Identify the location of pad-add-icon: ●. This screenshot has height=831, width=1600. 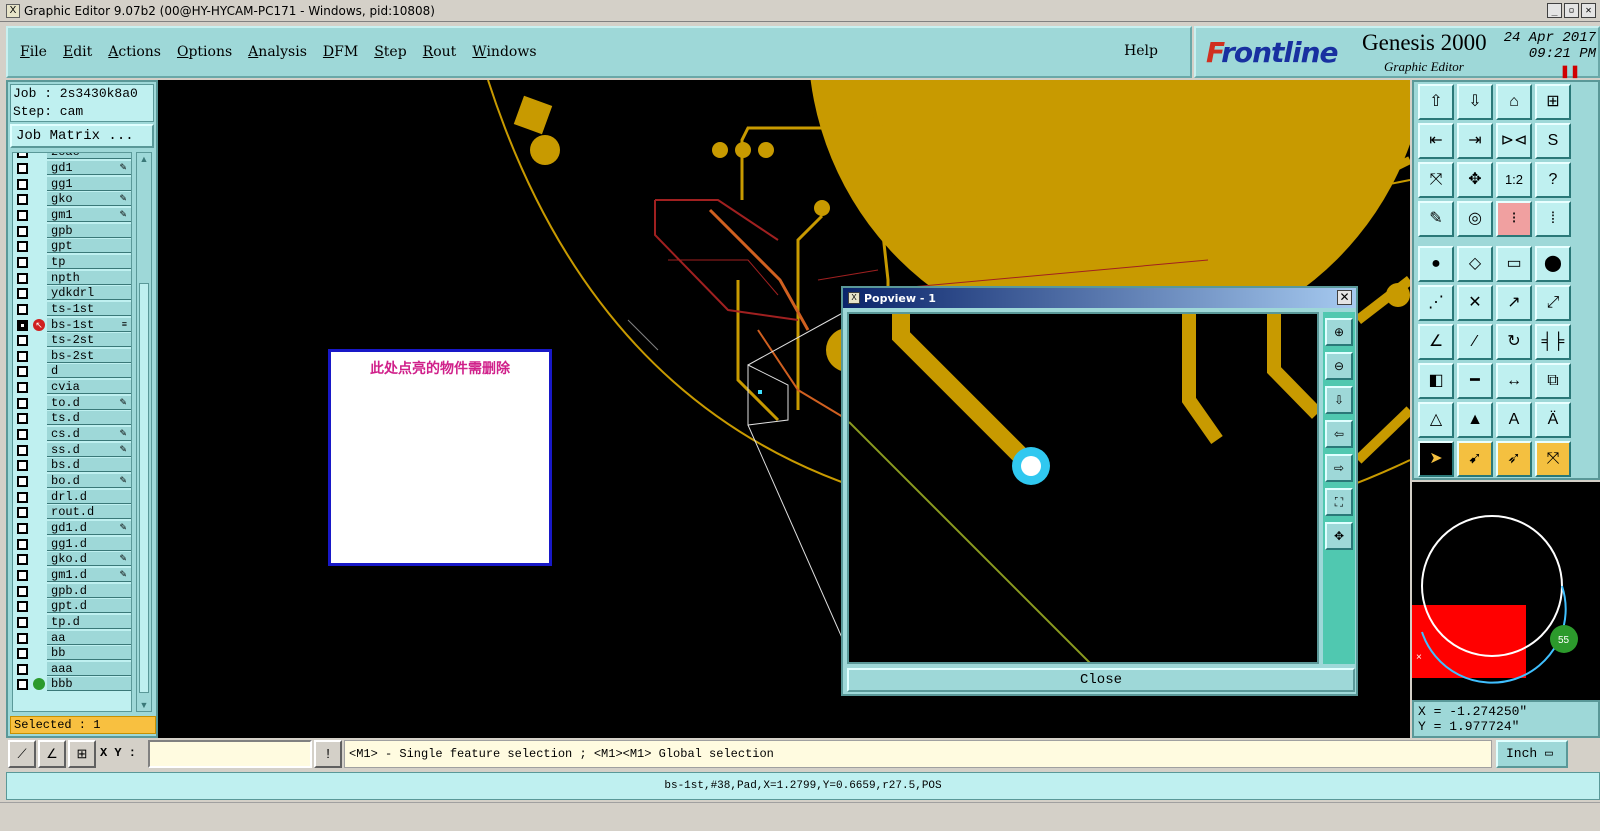
(1436, 264).